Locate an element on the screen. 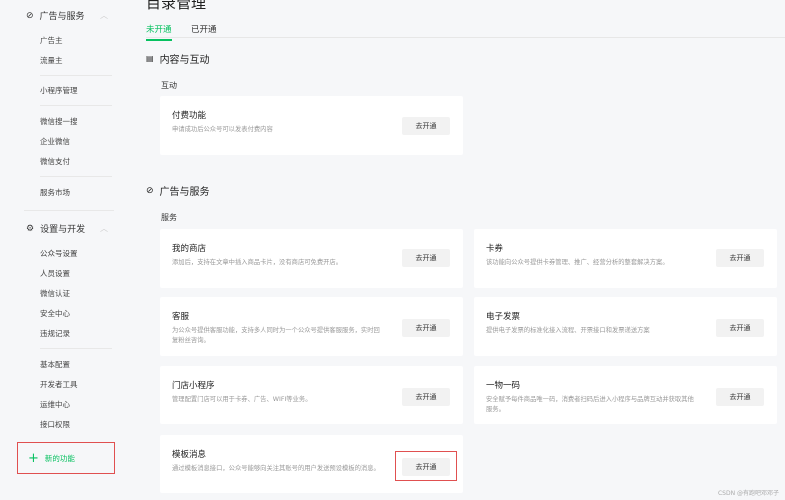 This screenshot has height=500, width=785. sidebar-item: 服务市场 is located at coordinates (55, 192).